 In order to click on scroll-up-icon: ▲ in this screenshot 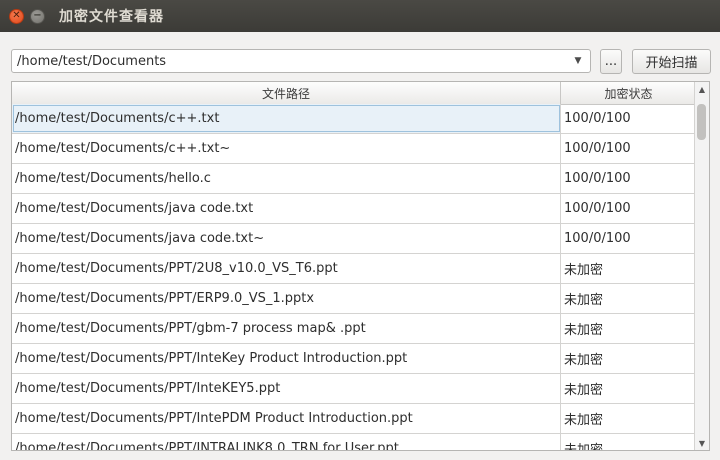, I will do `click(702, 89)`.